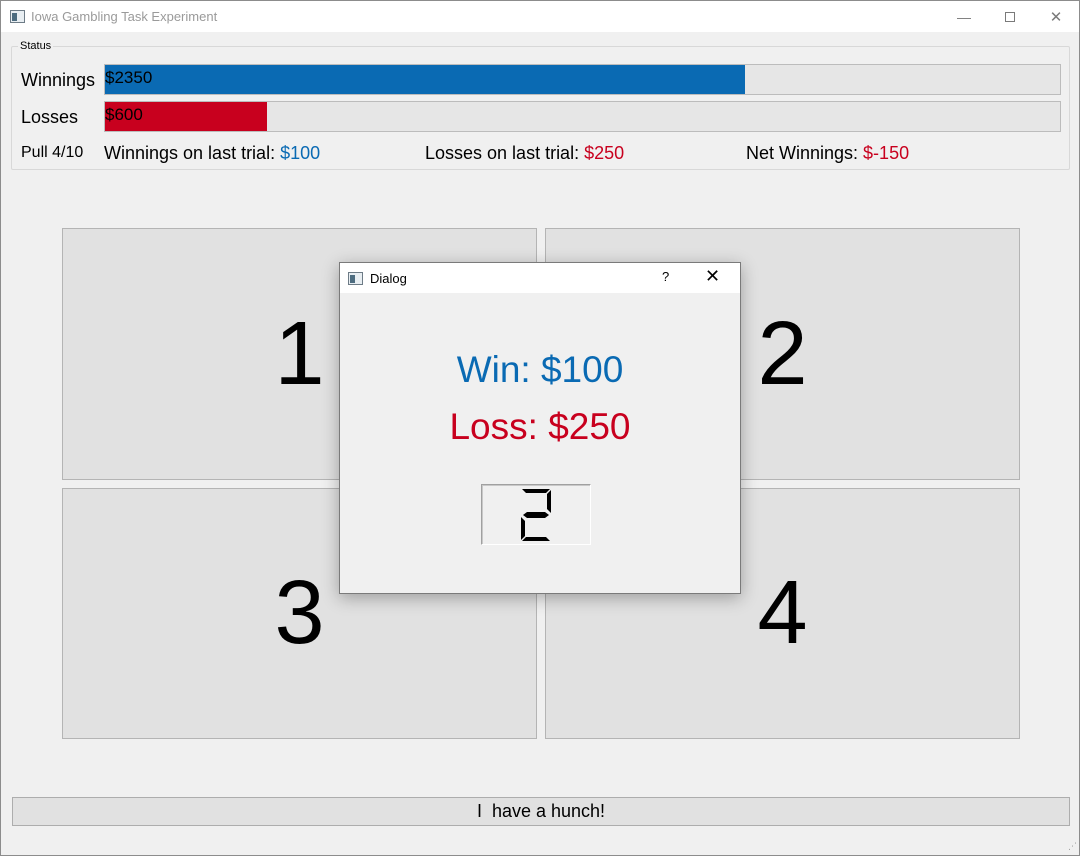  I want to click on dialog-loss-text: Loss: $250, so click(540, 426).